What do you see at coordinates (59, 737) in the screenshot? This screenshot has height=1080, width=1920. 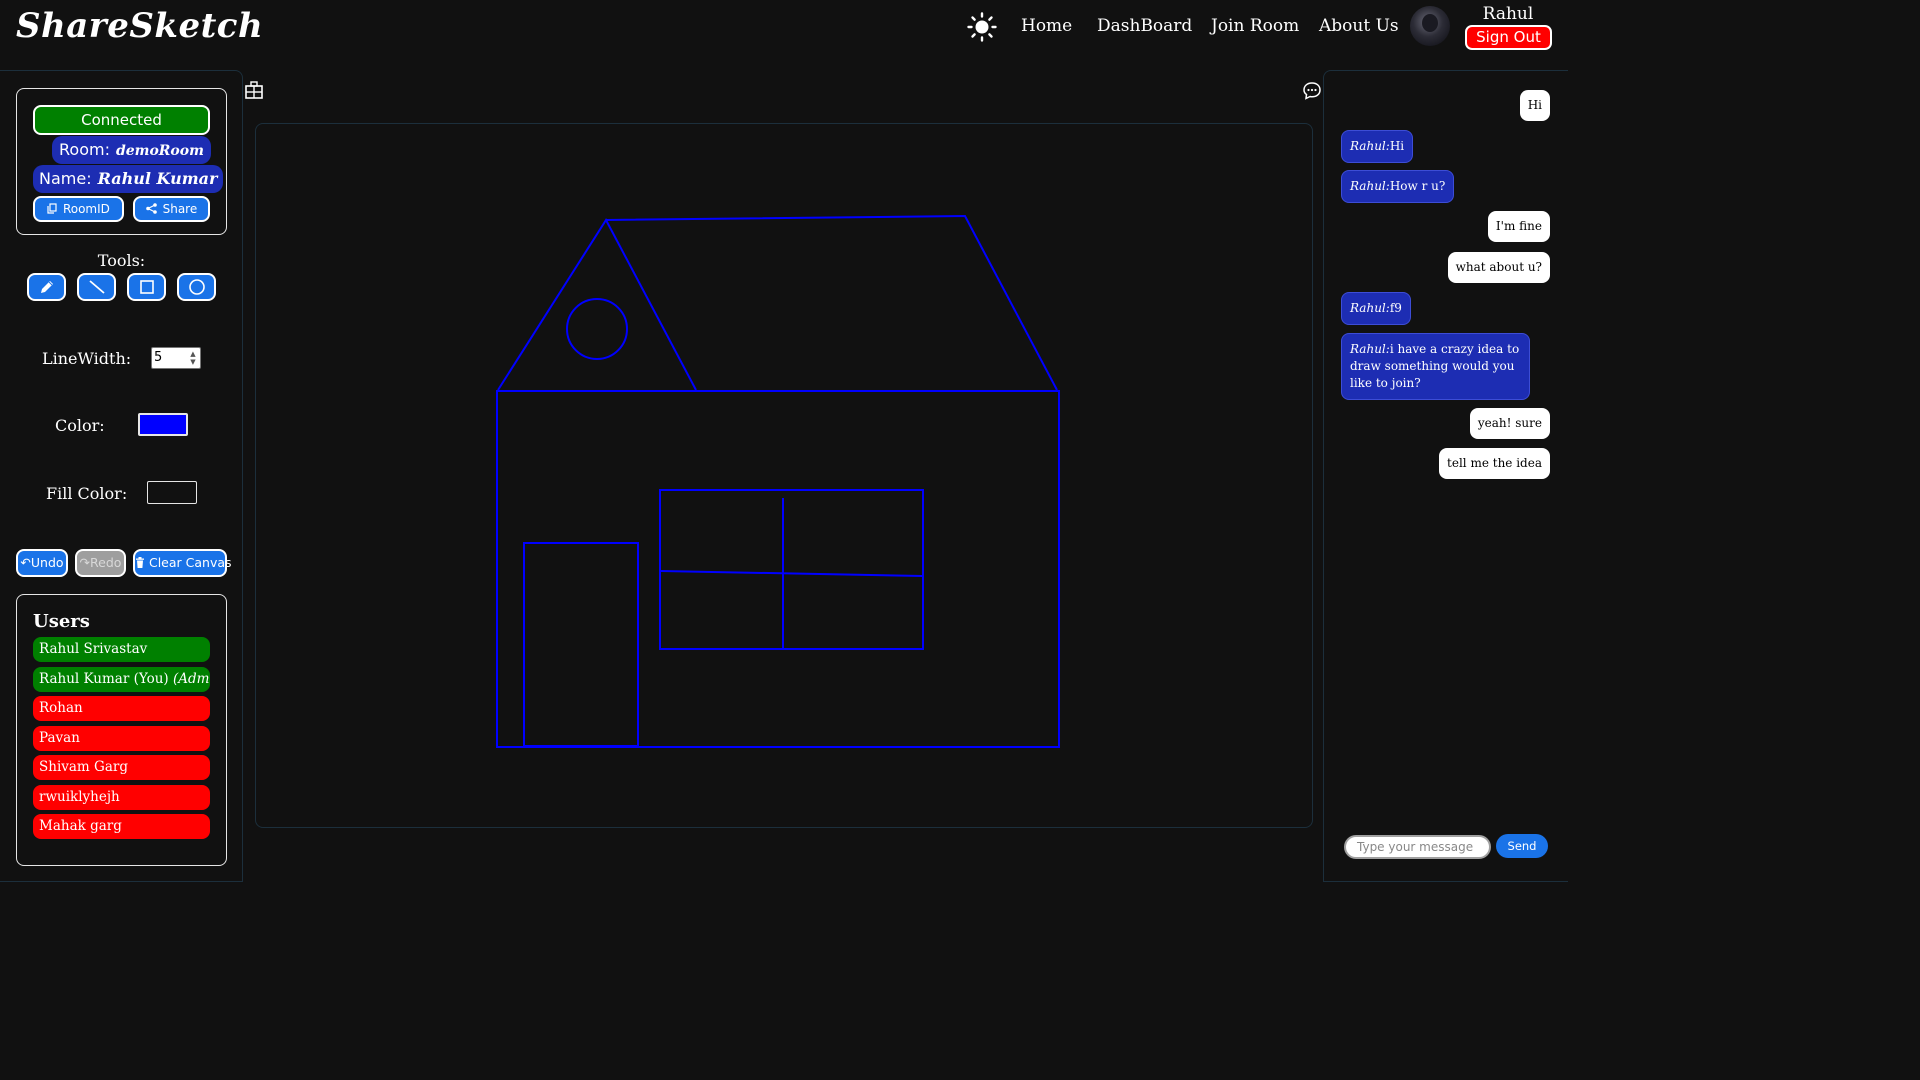 I see `user-name: Pavan` at bounding box center [59, 737].